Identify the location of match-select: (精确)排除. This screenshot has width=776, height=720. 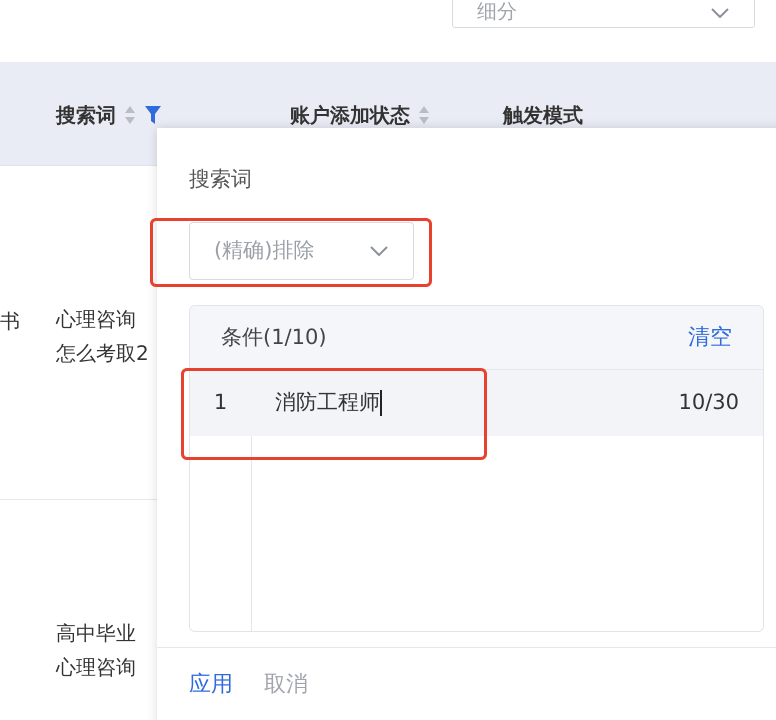
(301, 251).